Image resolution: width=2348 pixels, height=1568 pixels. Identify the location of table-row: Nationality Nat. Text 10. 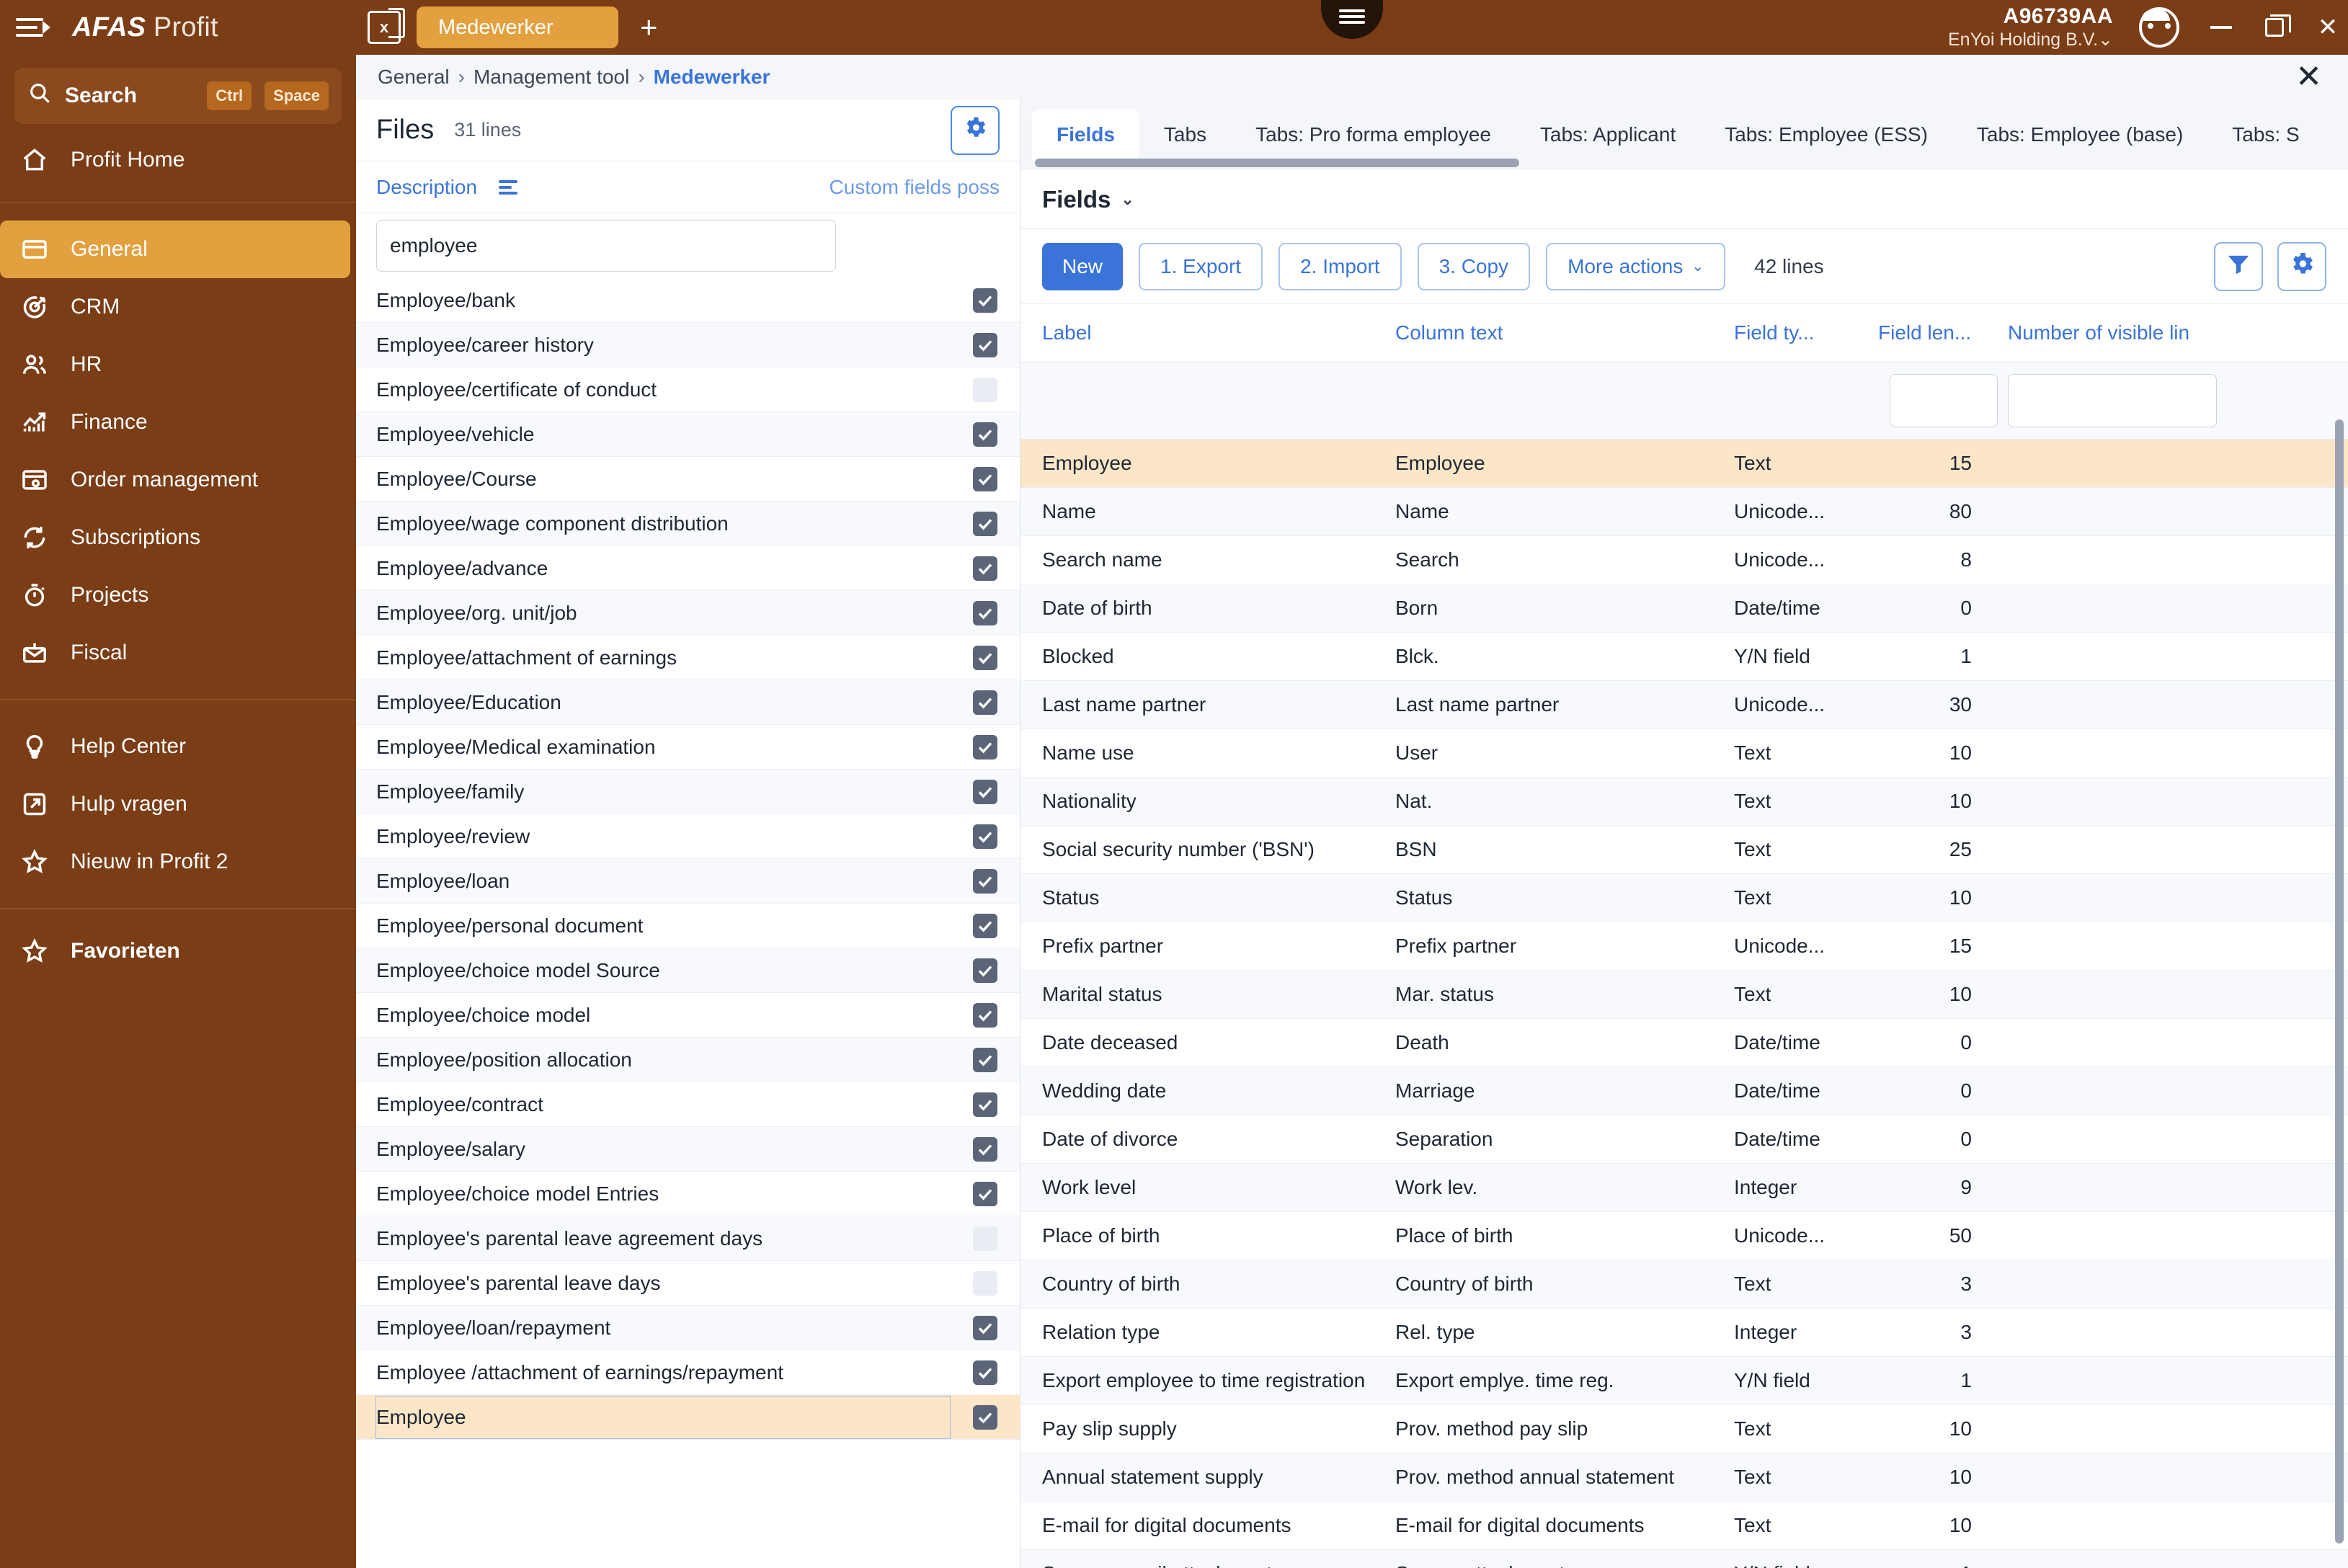
(1684, 801).